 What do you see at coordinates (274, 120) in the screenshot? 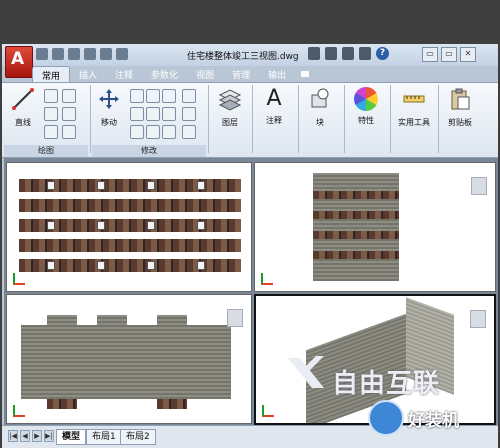
I see `annotation-label: 注释` at bounding box center [274, 120].